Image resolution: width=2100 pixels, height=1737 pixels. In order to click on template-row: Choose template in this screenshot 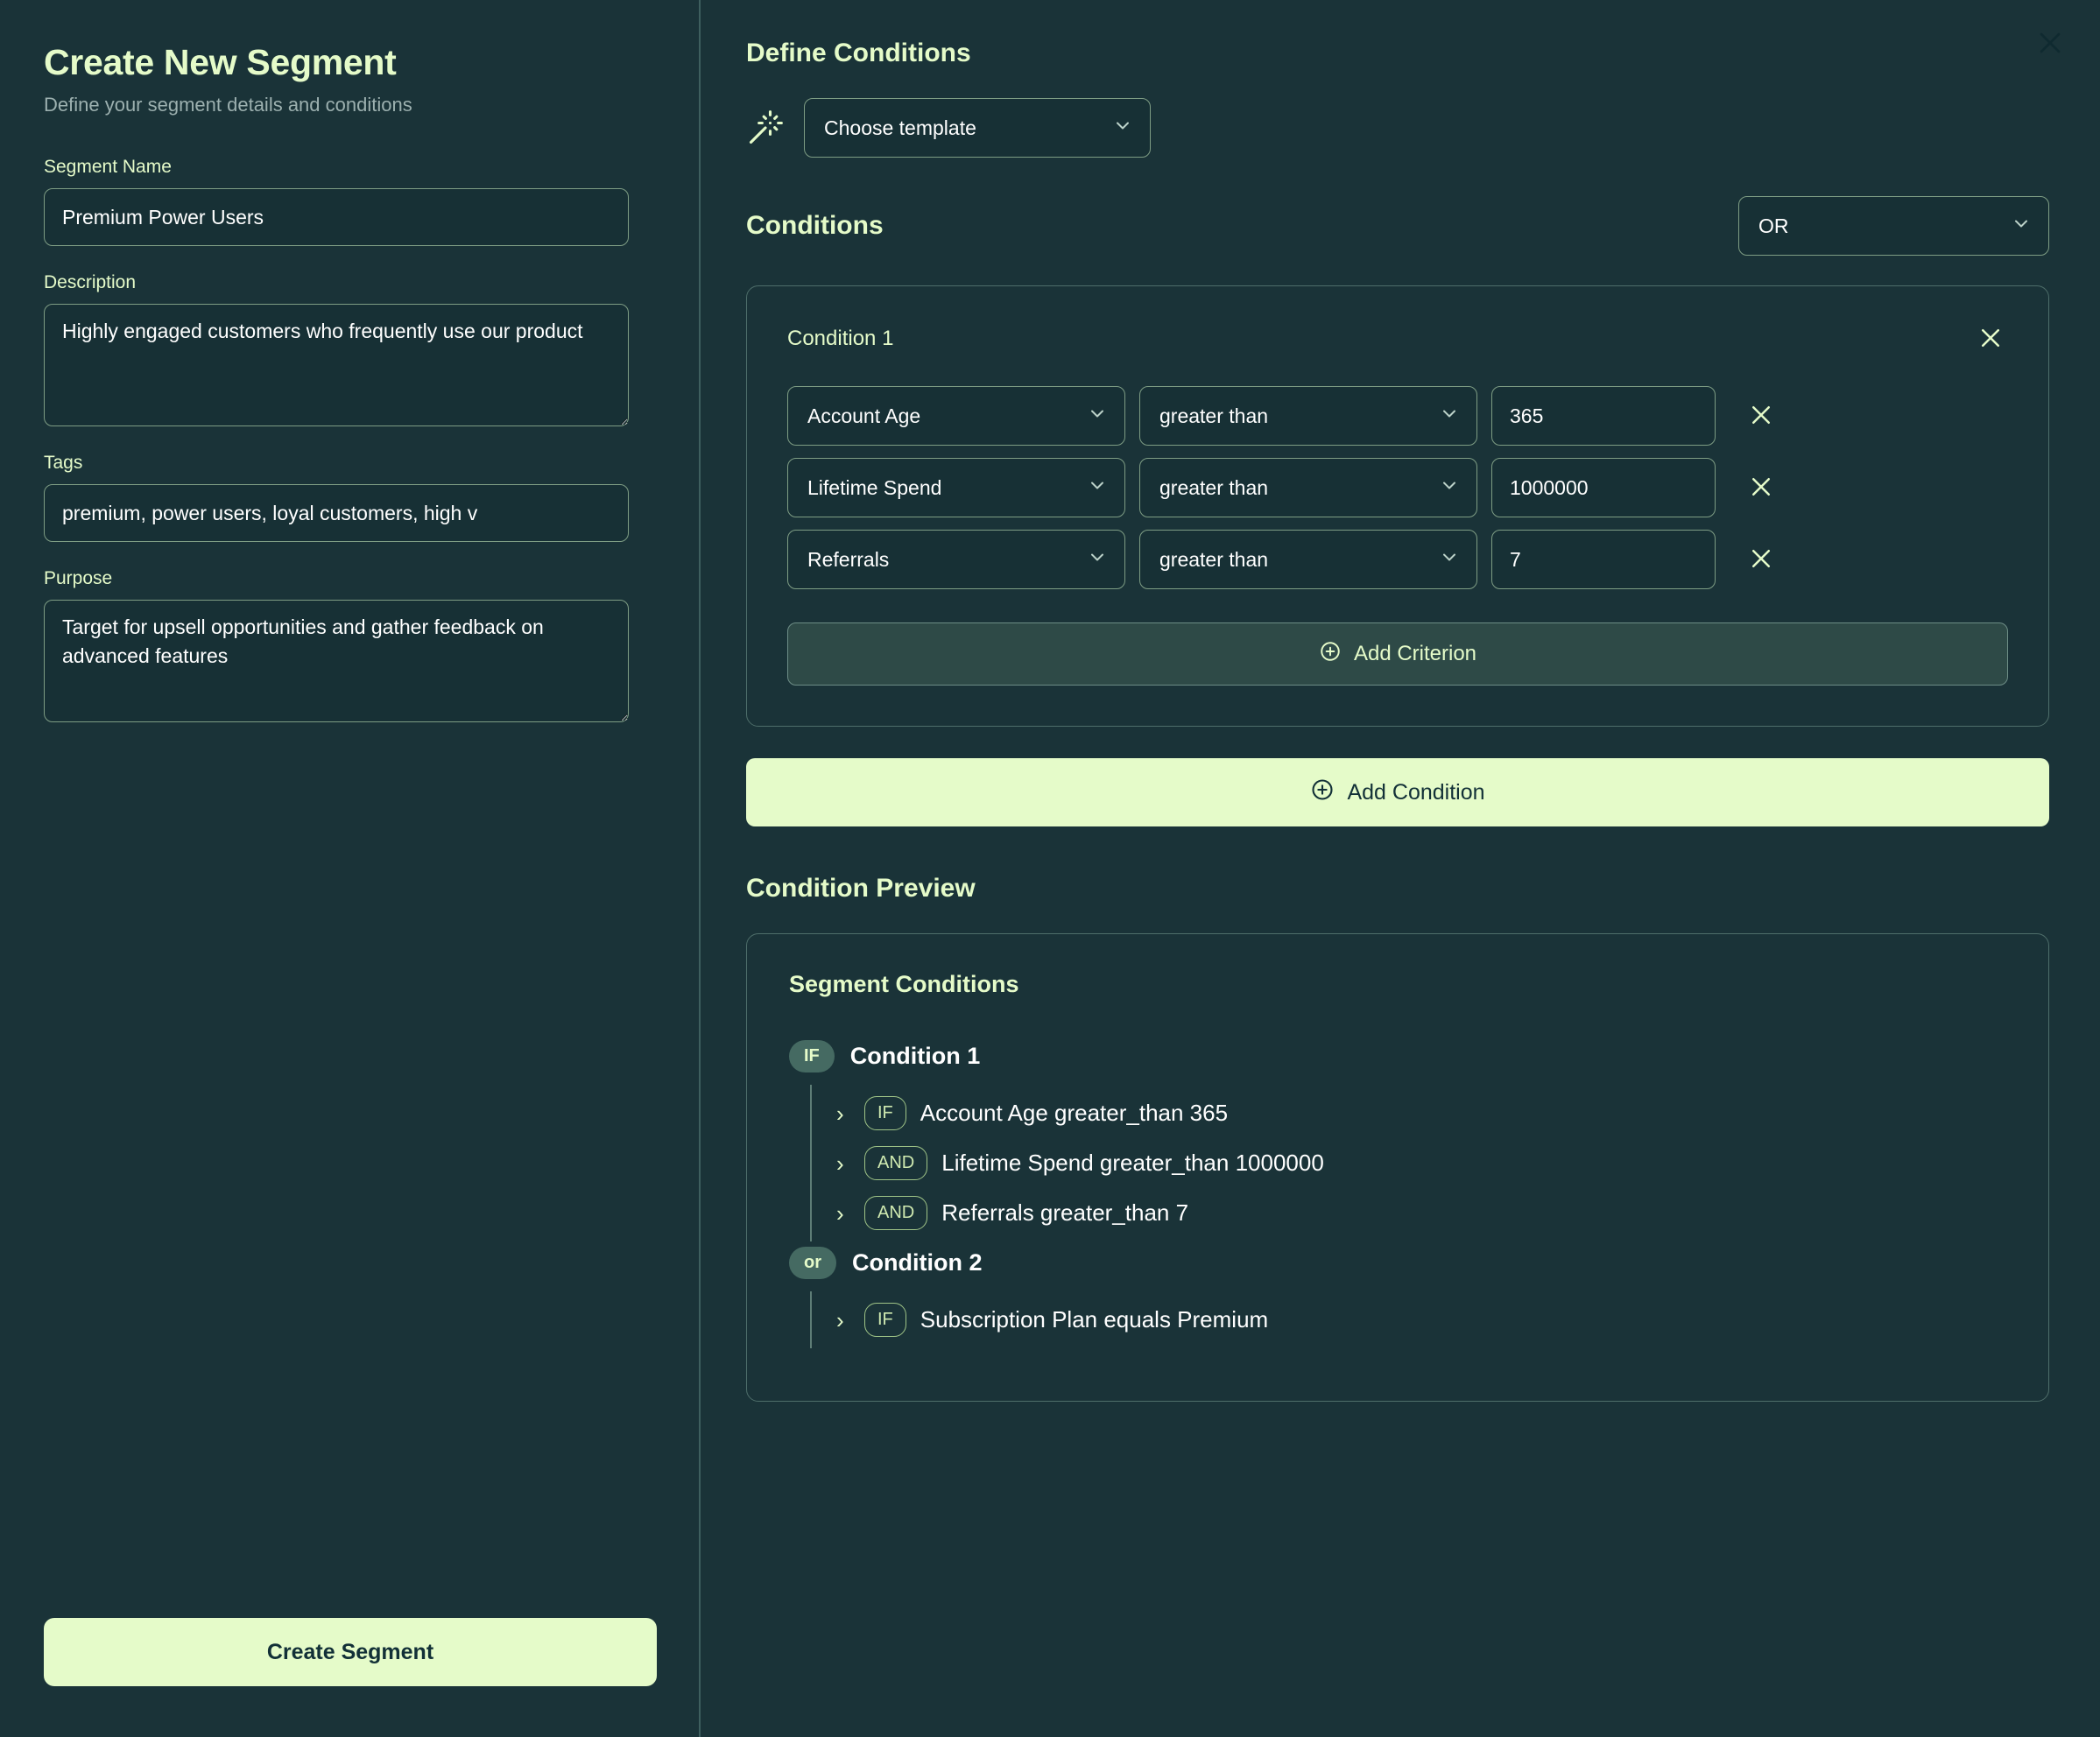, I will do `click(1397, 128)`.